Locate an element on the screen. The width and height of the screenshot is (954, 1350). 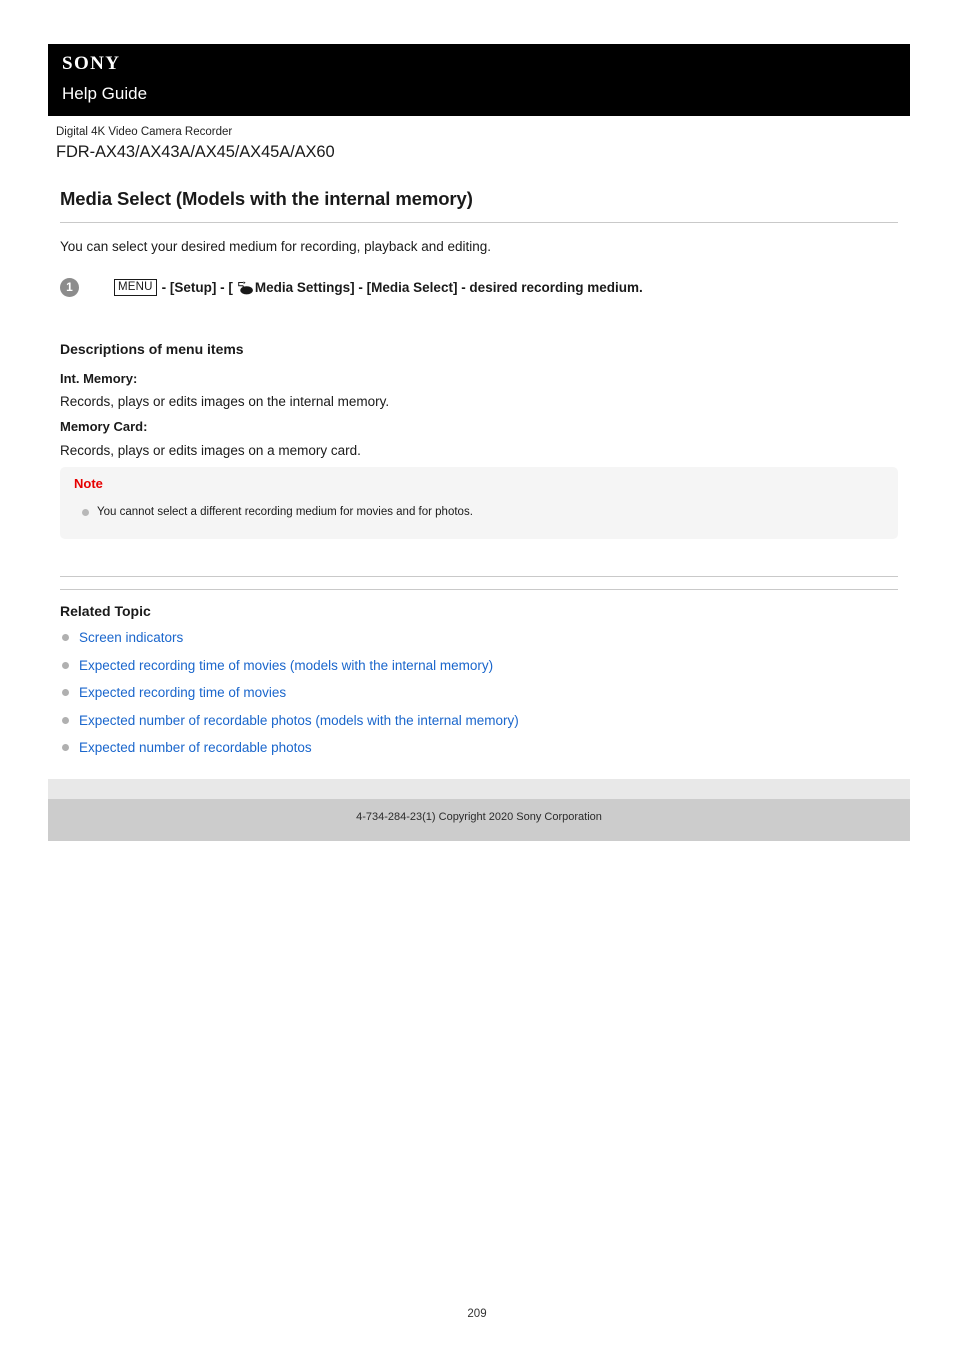
list-item: Expected recording time of movies is located at coordinates (290, 697).